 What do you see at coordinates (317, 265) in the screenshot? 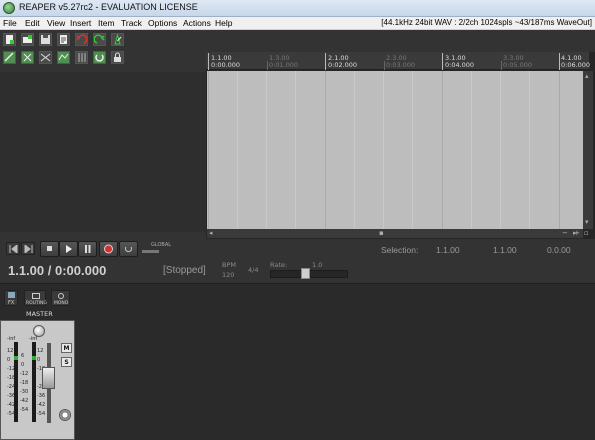
I see `rate-value: 1.0` at bounding box center [317, 265].